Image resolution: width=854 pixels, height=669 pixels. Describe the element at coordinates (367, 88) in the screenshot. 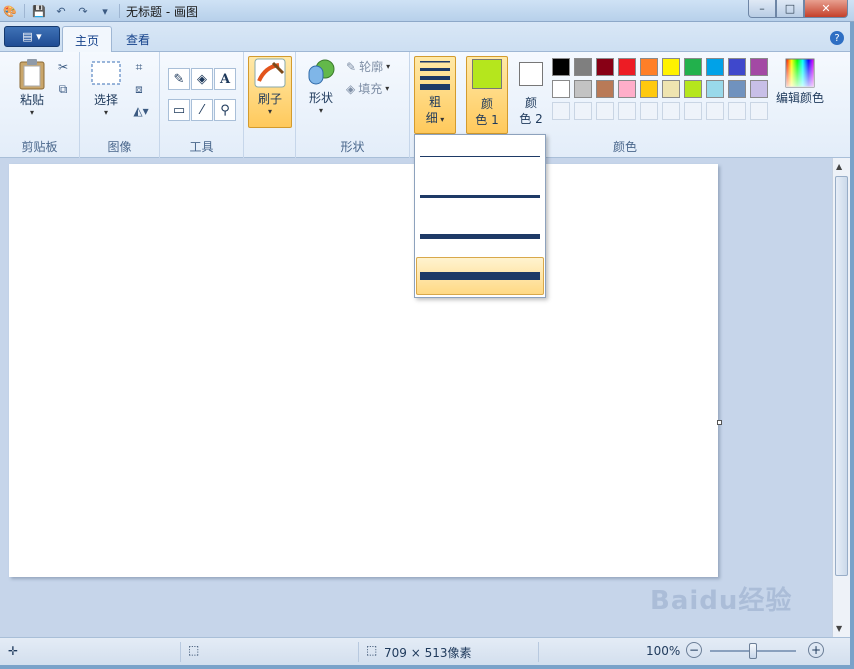

I see `fill-button: ◈ 填充 ▾` at that location.